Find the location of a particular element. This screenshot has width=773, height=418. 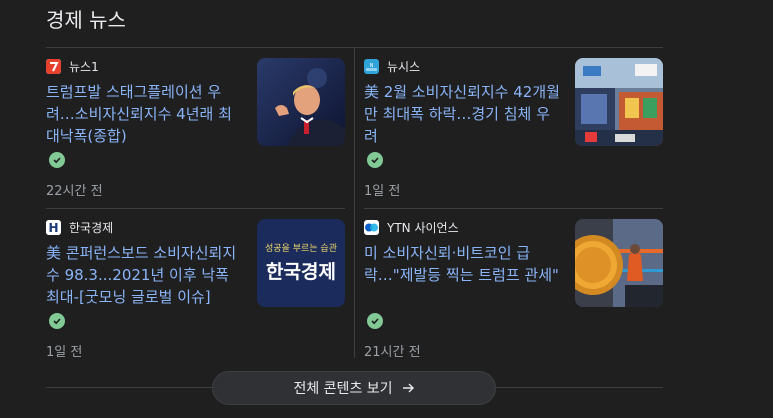

headline-link: 미 소비자신뢰·비트코인 급락…"제발등 찍는 트럼프 관세" is located at coordinates (462, 264).